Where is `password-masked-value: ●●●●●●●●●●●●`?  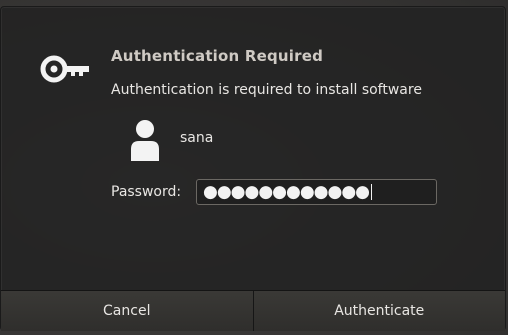
password-masked-value: ●●●●●●●●●●●● is located at coordinates (286, 191).